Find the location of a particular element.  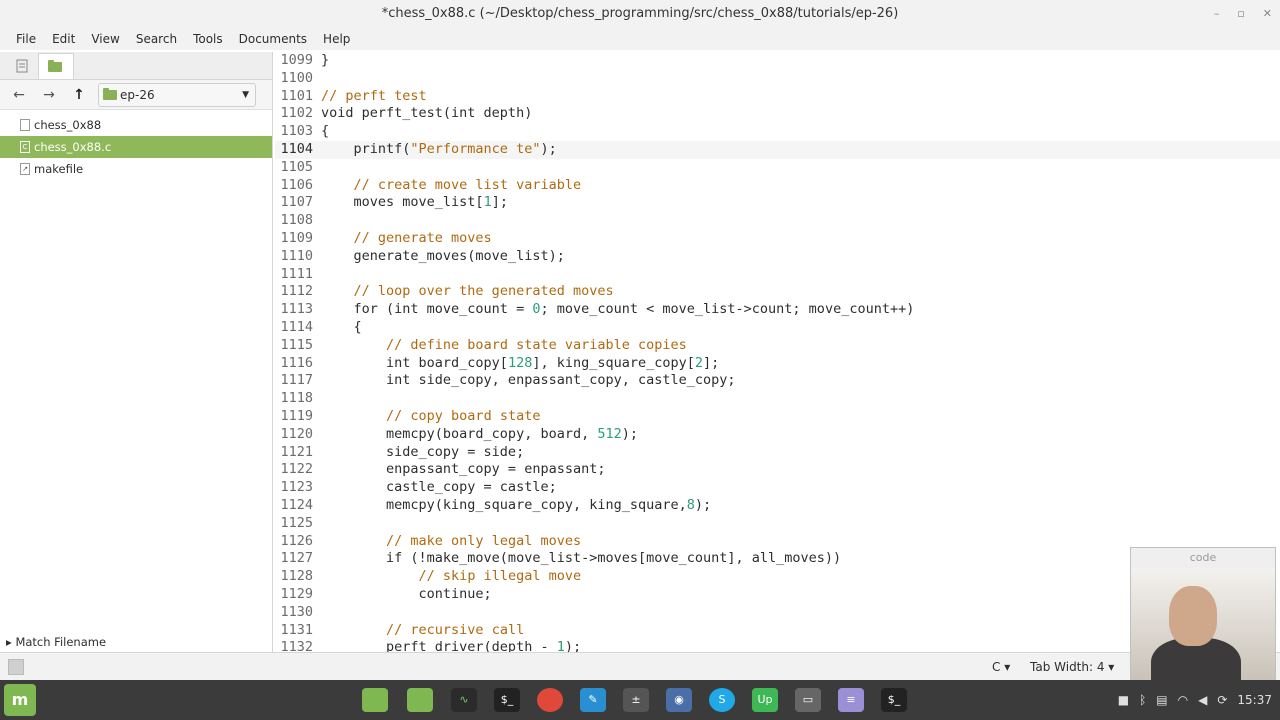

editor-icon: ✎ is located at coordinates (593, 700).